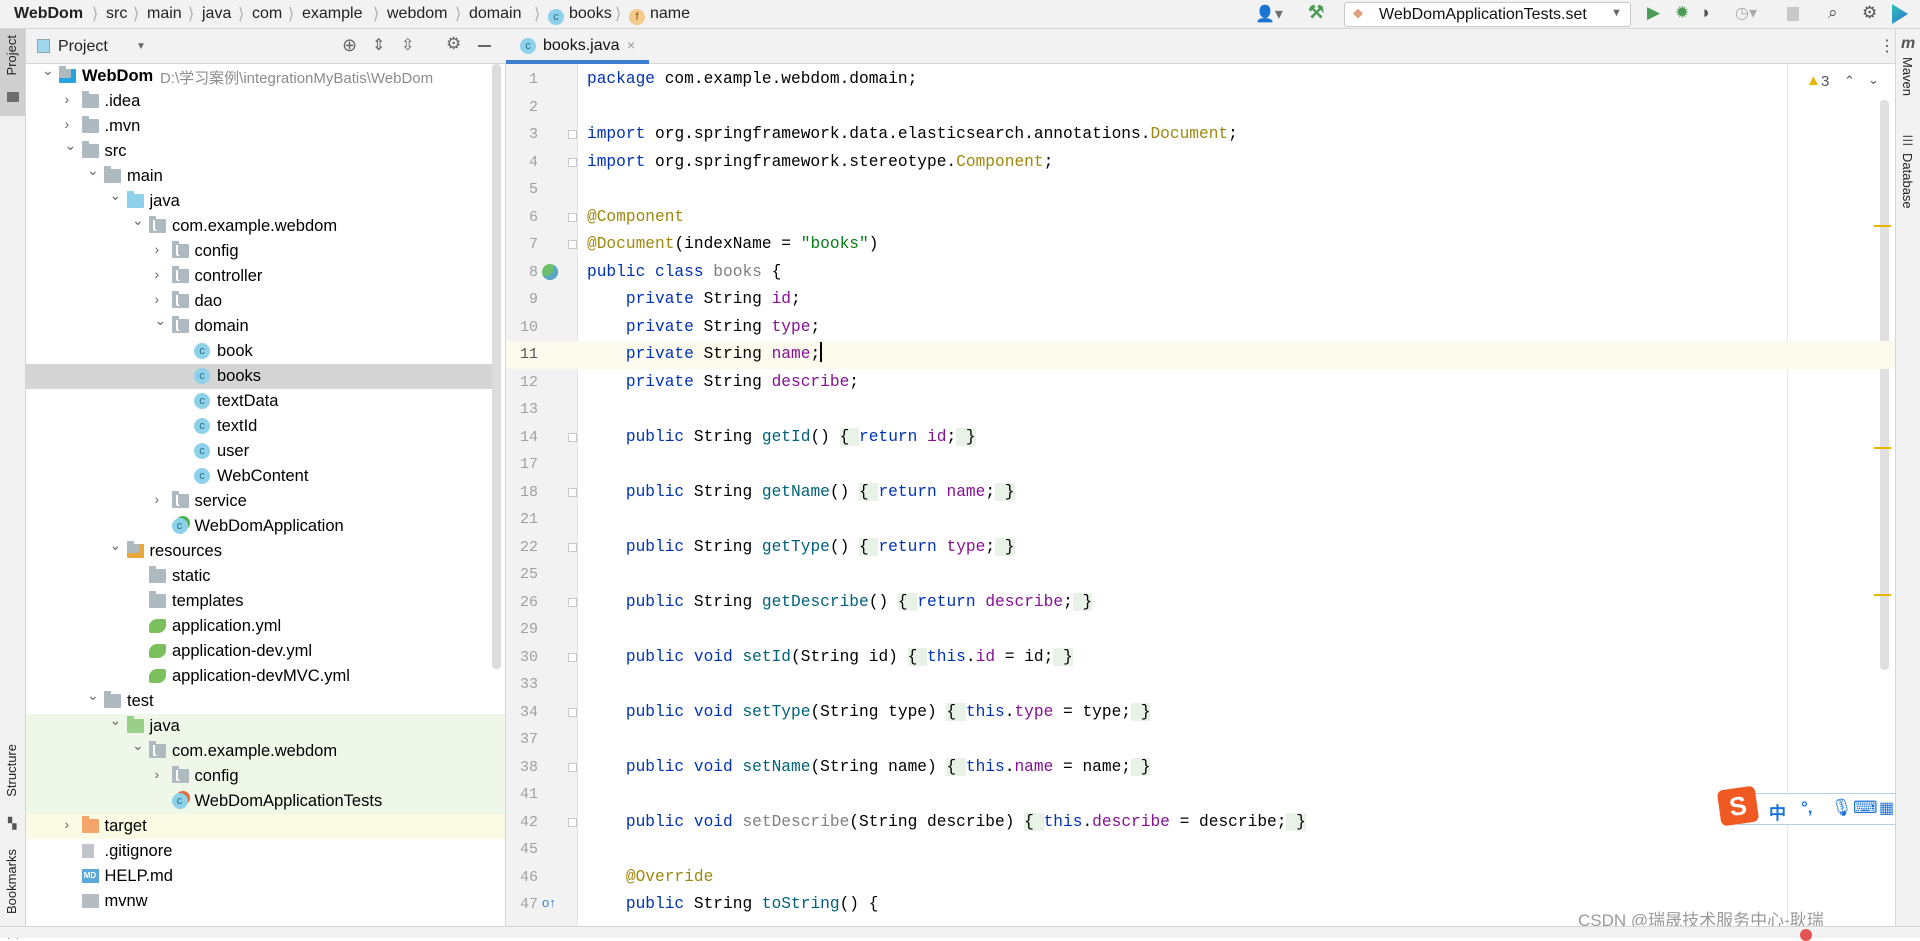 The height and width of the screenshot is (941, 1920). What do you see at coordinates (1316, 12) in the screenshot?
I see `hammer-icon: ⚒` at bounding box center [1316, 12].